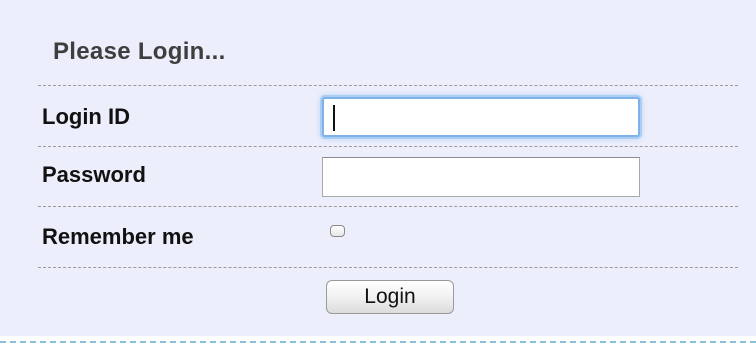  Describe the element at coordinates (481, 117) in the screenshot. I see `login-id-input` at that location.